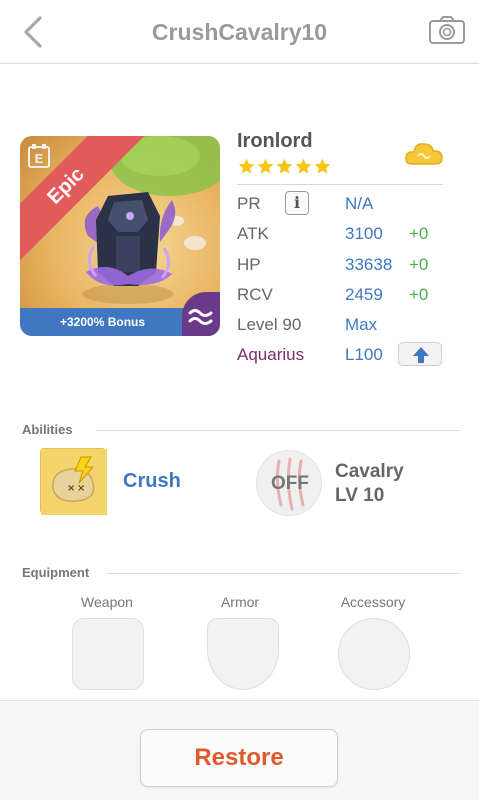 The width and height of the screenshot is (479, 800). I want to click on water-wave-icon, so click(200, 317).